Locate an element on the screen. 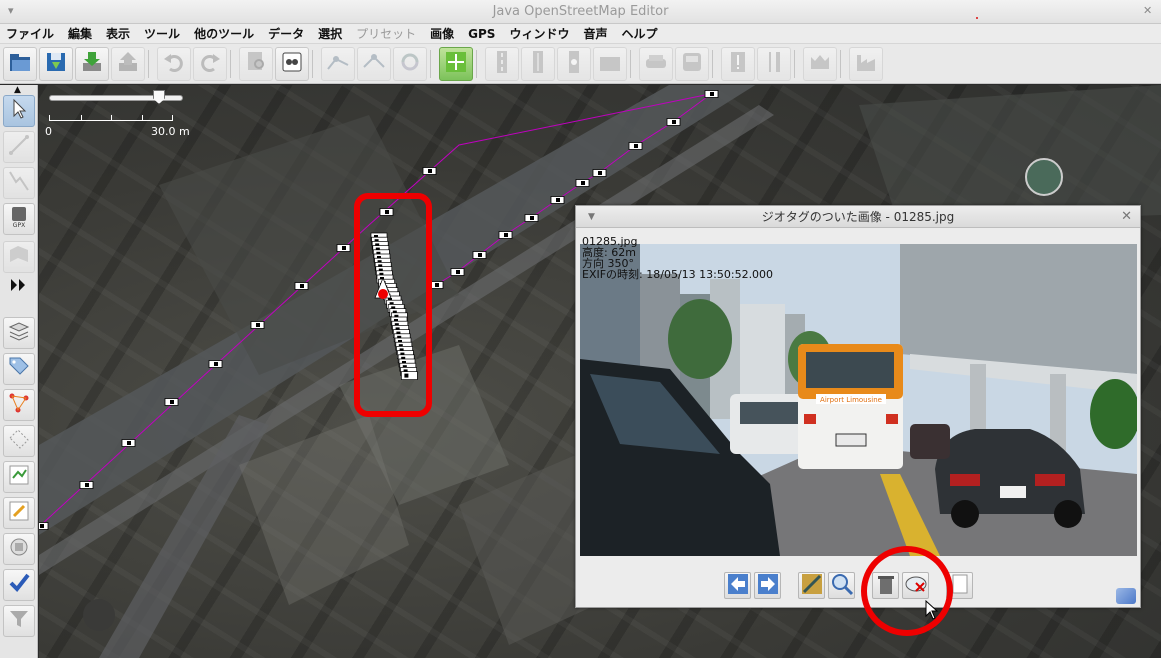 This screenshot has width=1161, height=658. menu-item: 編集 is located at coordinates (80, 33).